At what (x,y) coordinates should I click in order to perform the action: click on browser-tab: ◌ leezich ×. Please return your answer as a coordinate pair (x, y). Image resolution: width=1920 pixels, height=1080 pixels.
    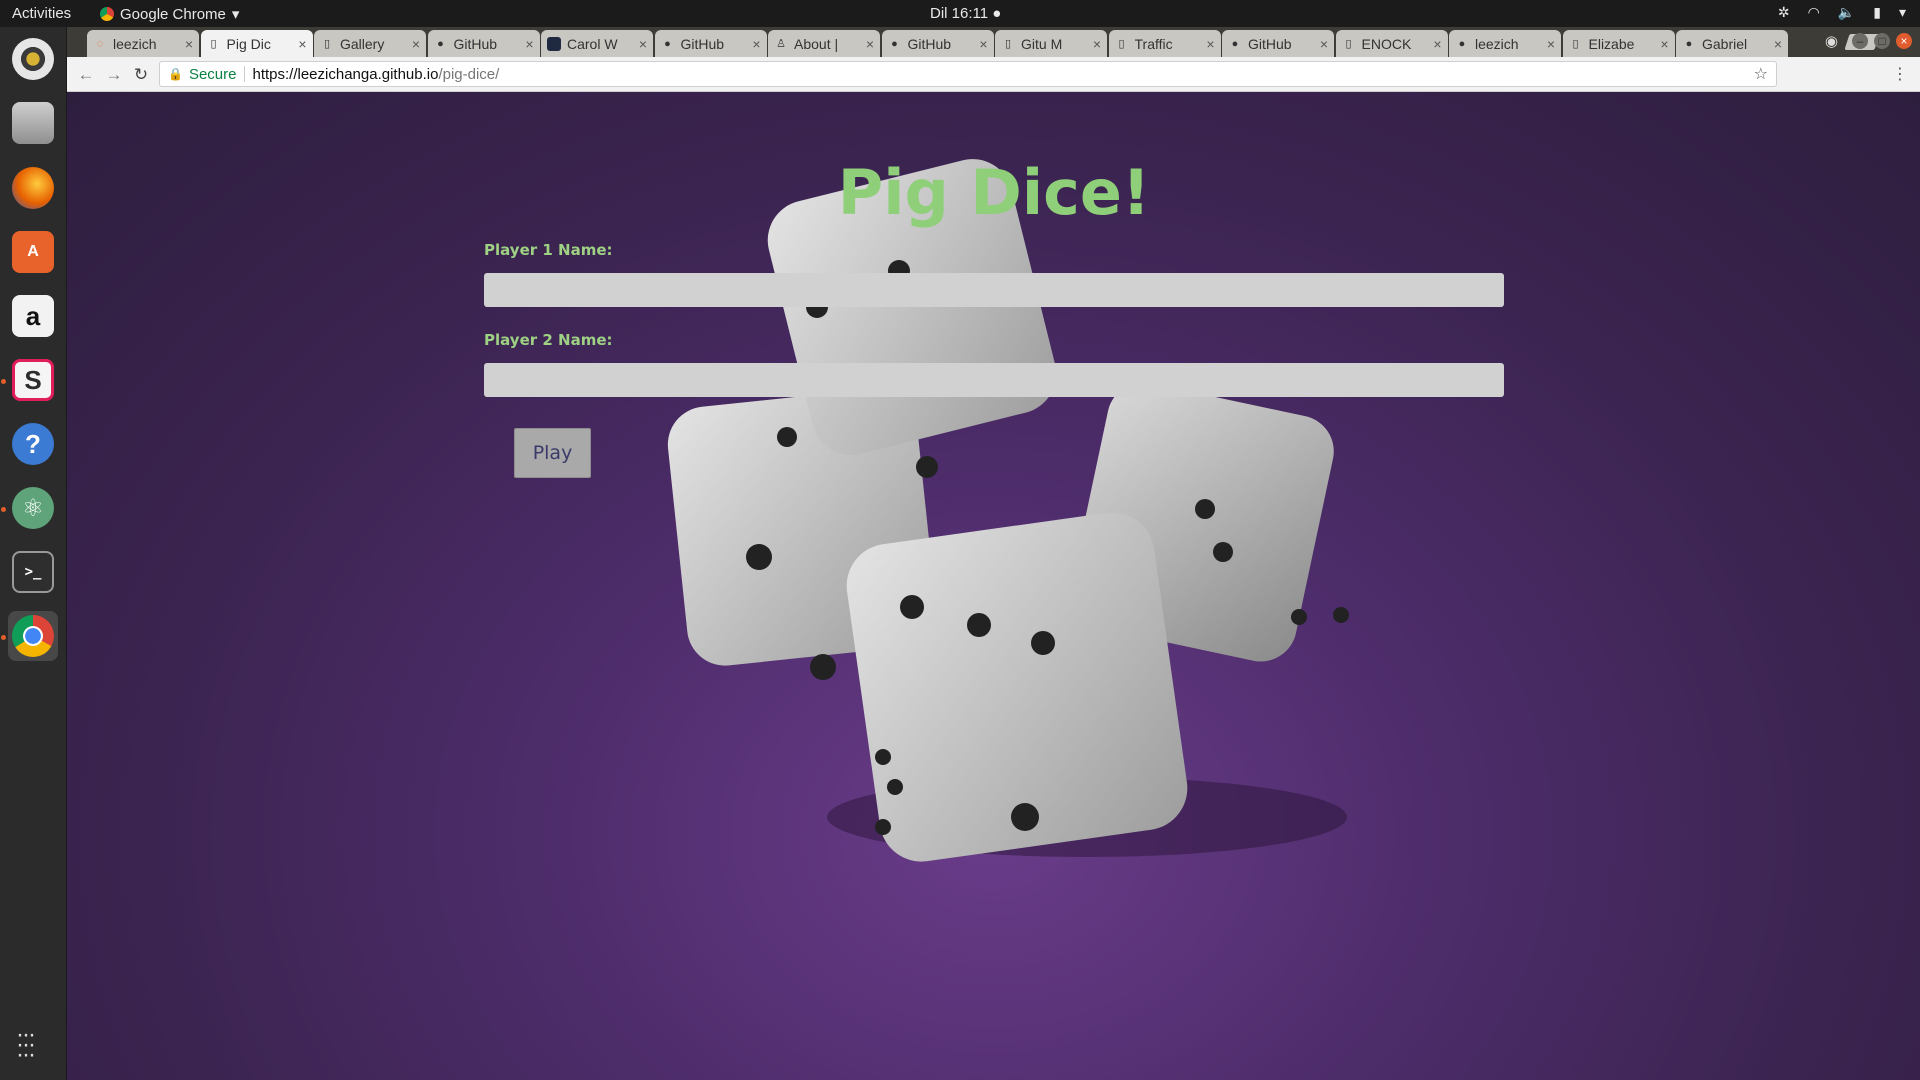
    Looking at the image, I should click on (143, 43).